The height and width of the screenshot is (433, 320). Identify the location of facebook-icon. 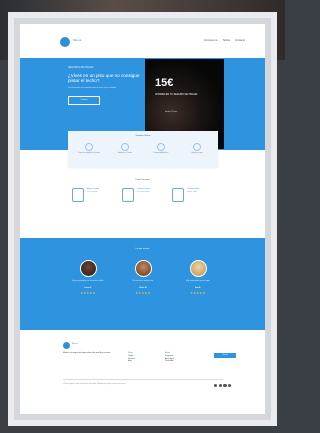
(216, 386).